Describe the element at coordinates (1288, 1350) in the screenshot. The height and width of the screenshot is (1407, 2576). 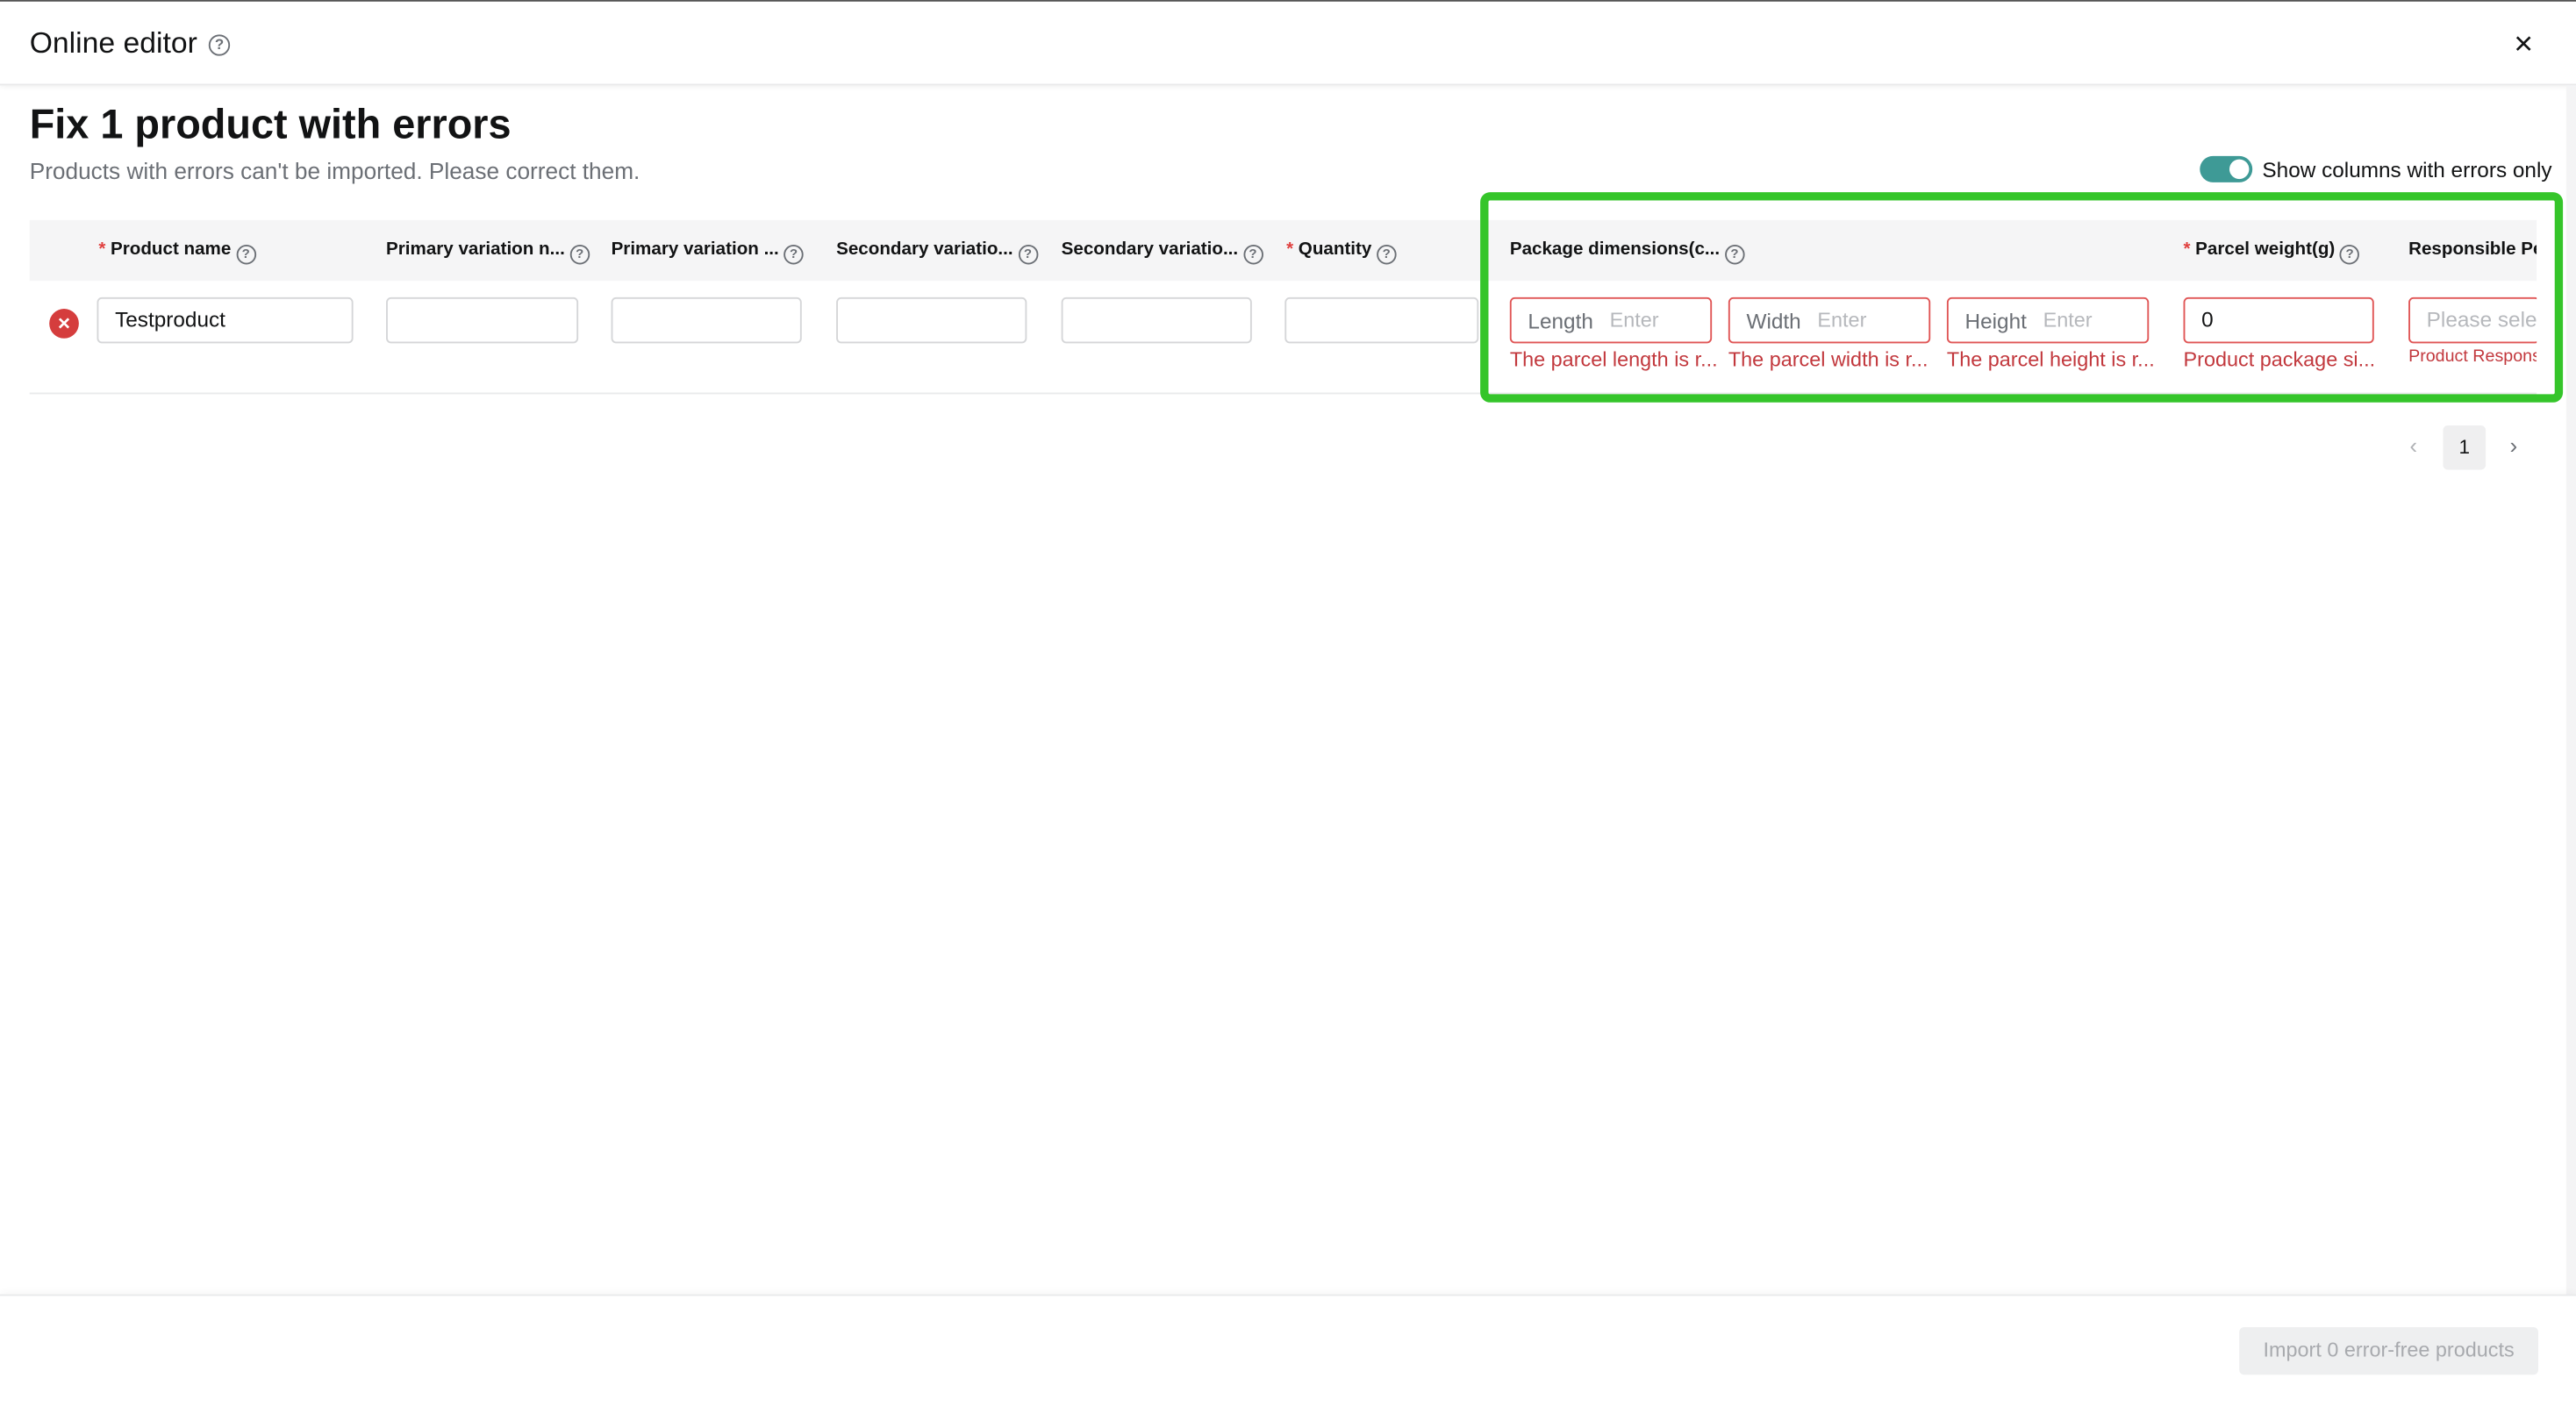
I see `modal-footer` at that location.